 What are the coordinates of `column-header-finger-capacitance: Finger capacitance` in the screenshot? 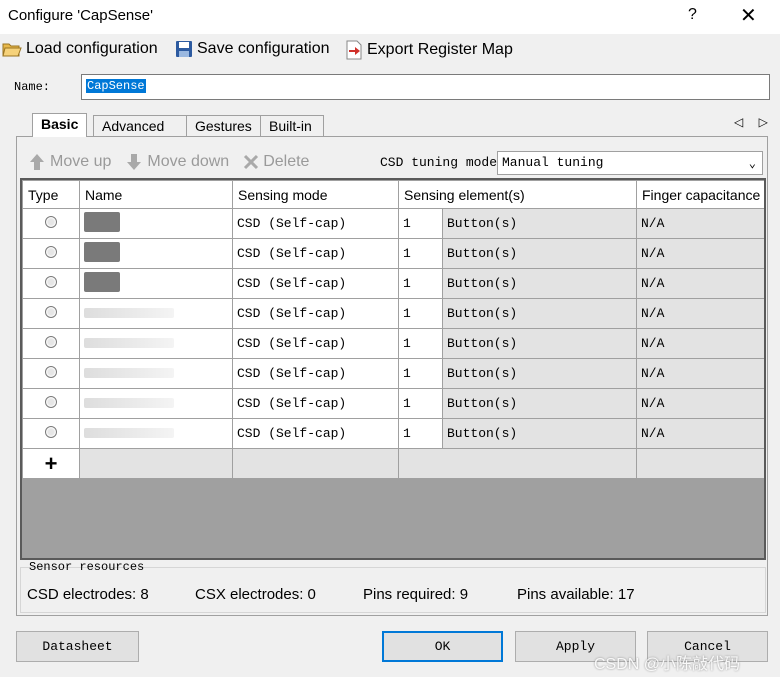 It's located at (700, 194).